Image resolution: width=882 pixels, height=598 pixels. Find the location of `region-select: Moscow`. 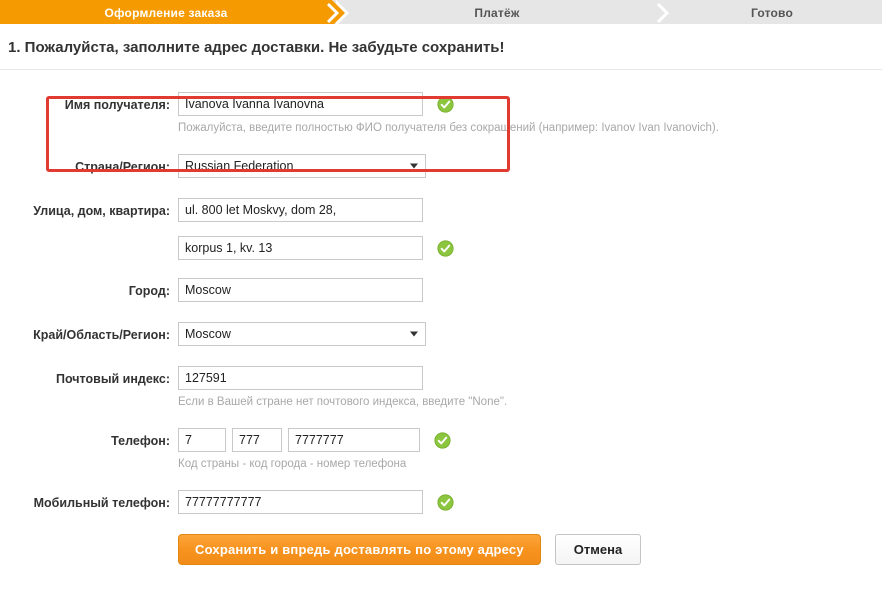

region-select: Moscow is located at coordinates (302, 334).